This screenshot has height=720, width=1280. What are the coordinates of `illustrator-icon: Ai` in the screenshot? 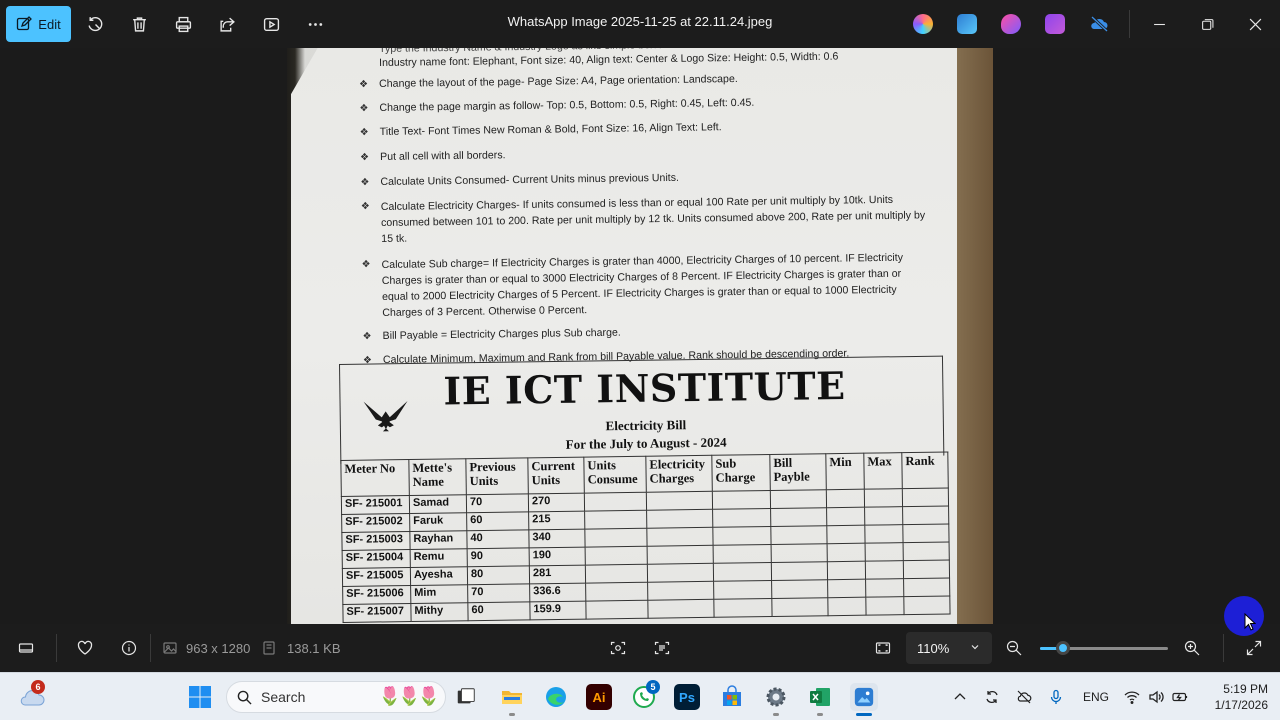 It's located at (599, 697).